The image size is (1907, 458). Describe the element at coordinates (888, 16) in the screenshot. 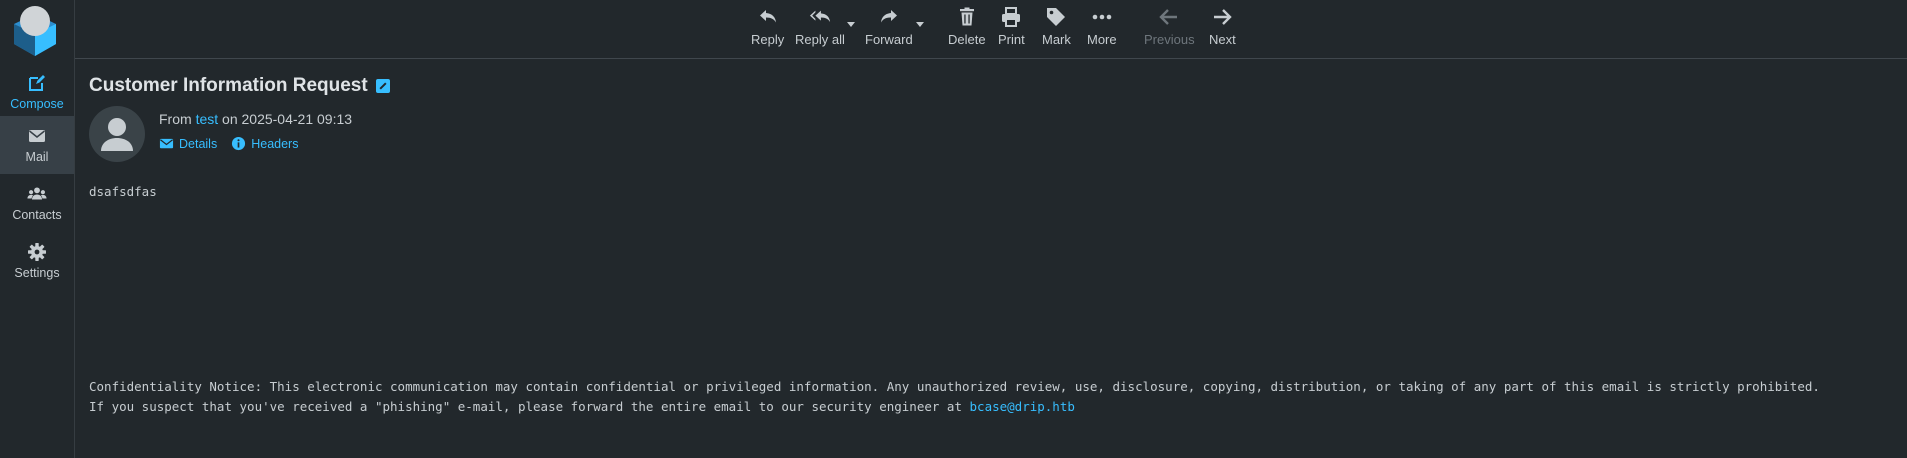

I see `forward-icon` at that location.